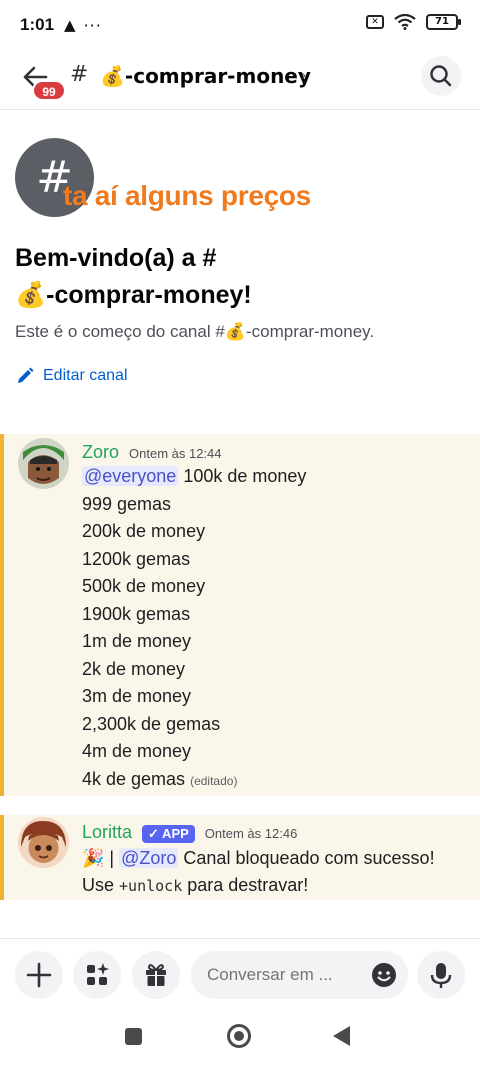 This screenshot has width=480, height=1066. I want to click on message-input, so click(282, 975).